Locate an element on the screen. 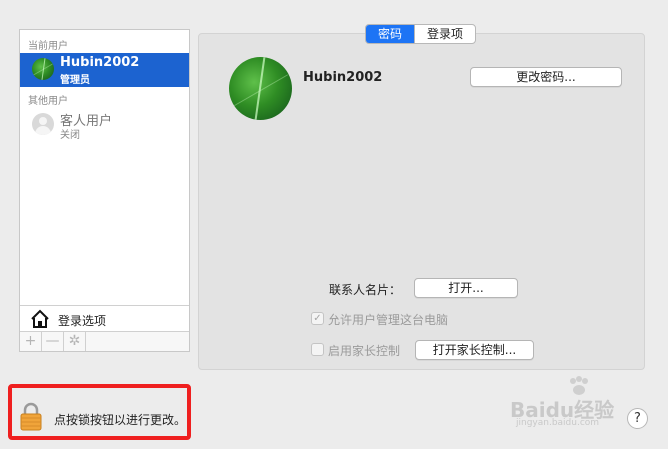 The image size is (668, 449). contact-card-label: 联系人名片： is located at coordinates (365, 290).